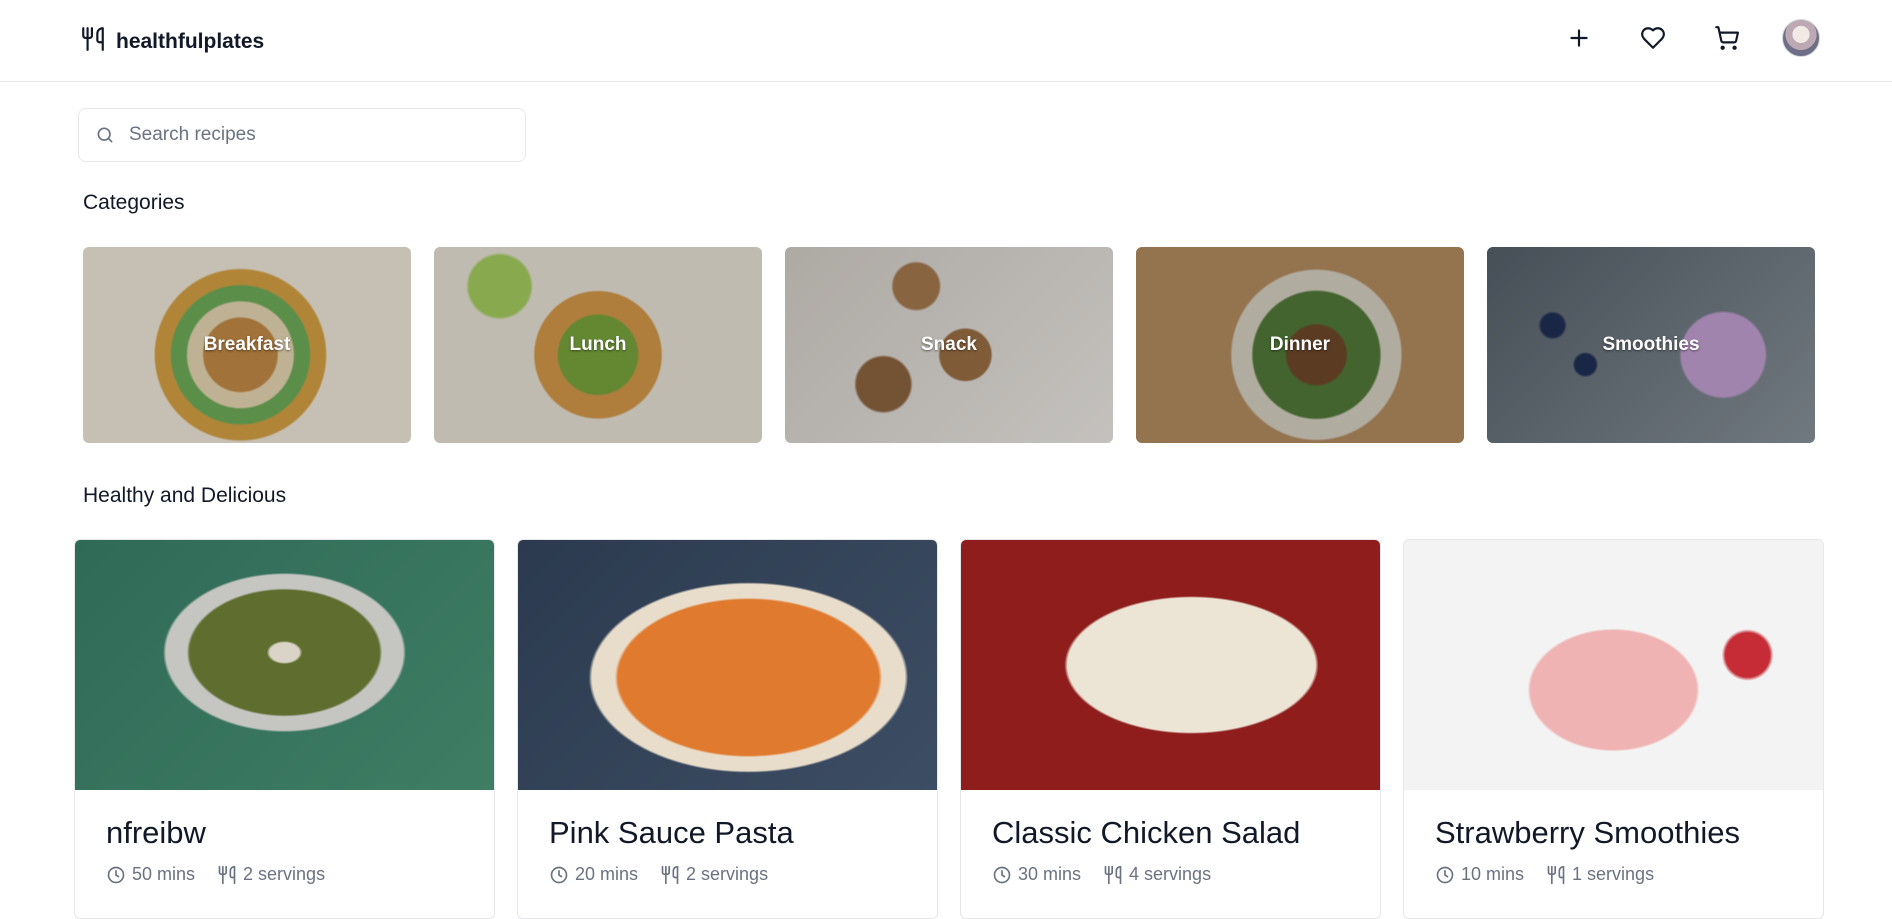 The height and width of the screenshot is (919, 1892). Describe the element at coordinates (1146, 832) in the screenshot. I see `recipe-title: Classic Chicken Salad` at that location.